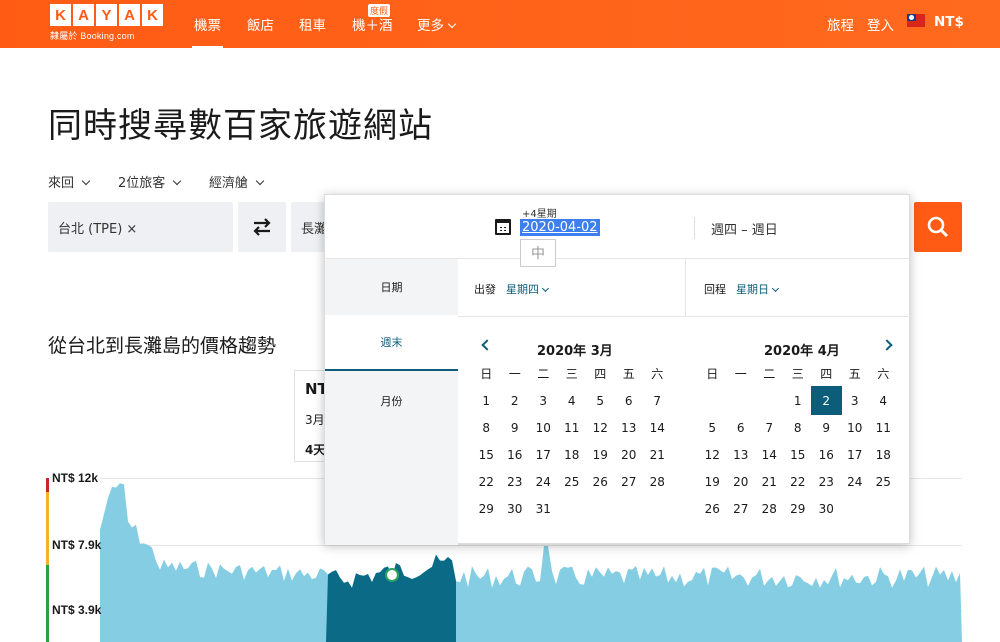 This screenshot has width=1000, height=642. What do you see at coordinates (92, 36) in the screenshot?
I see `logo-subtitle: 隸屬於 Booking.com` at bounding box center [92, 36].